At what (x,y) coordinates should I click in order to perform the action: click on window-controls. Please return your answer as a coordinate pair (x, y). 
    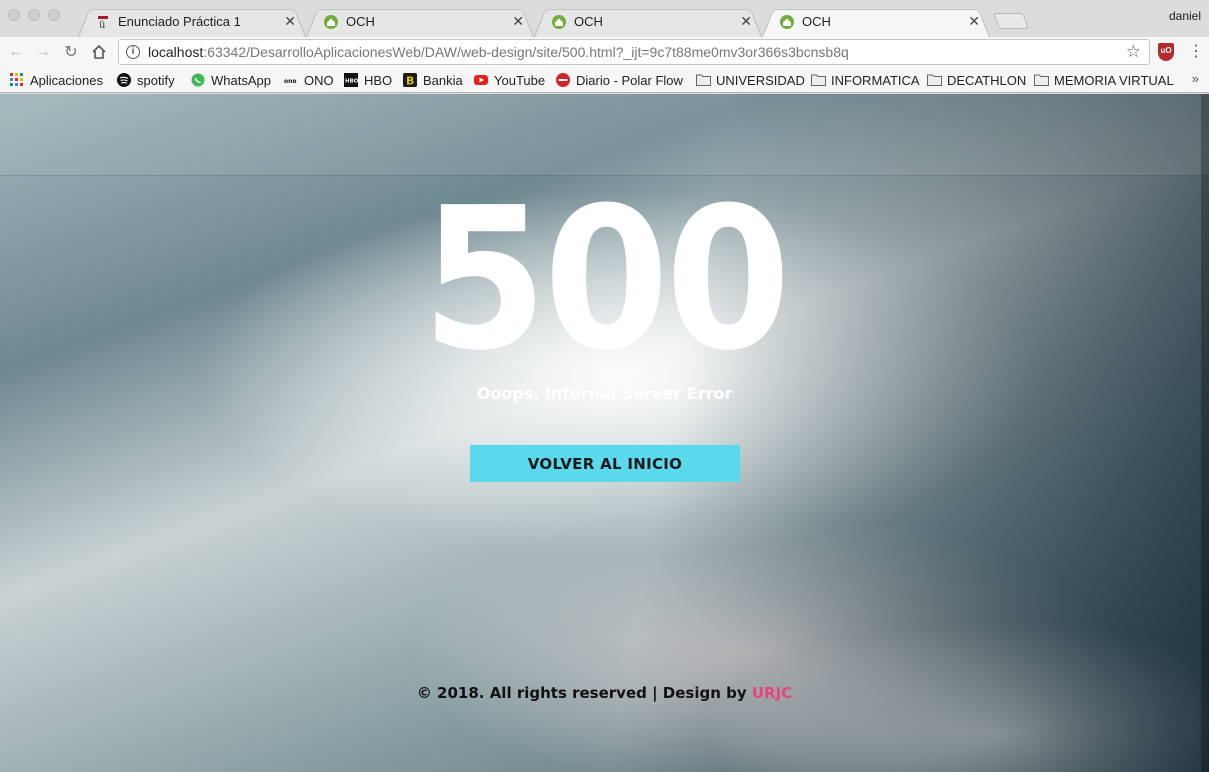
    Looking at the image, I should click on (34, 15).